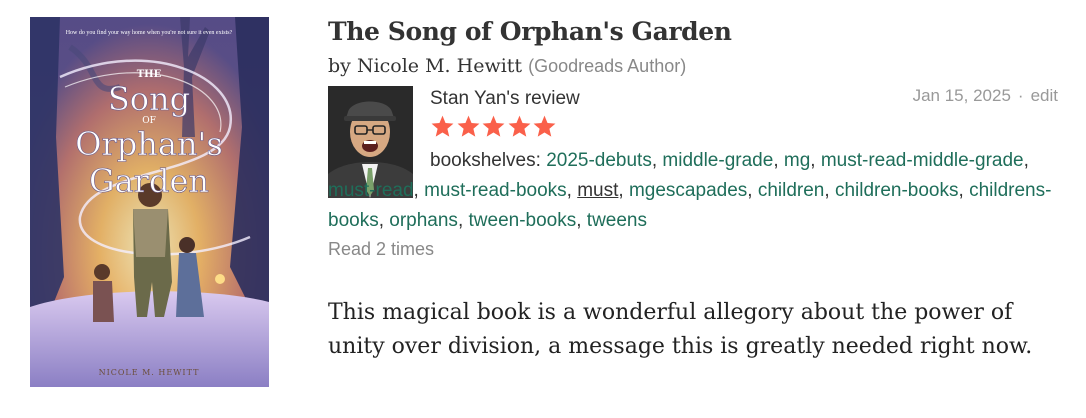 The image size is (1086, 418). Describe the element at coordinates (381, 249) in the screenshot. I see `read-count: Read 2 times` at that location.